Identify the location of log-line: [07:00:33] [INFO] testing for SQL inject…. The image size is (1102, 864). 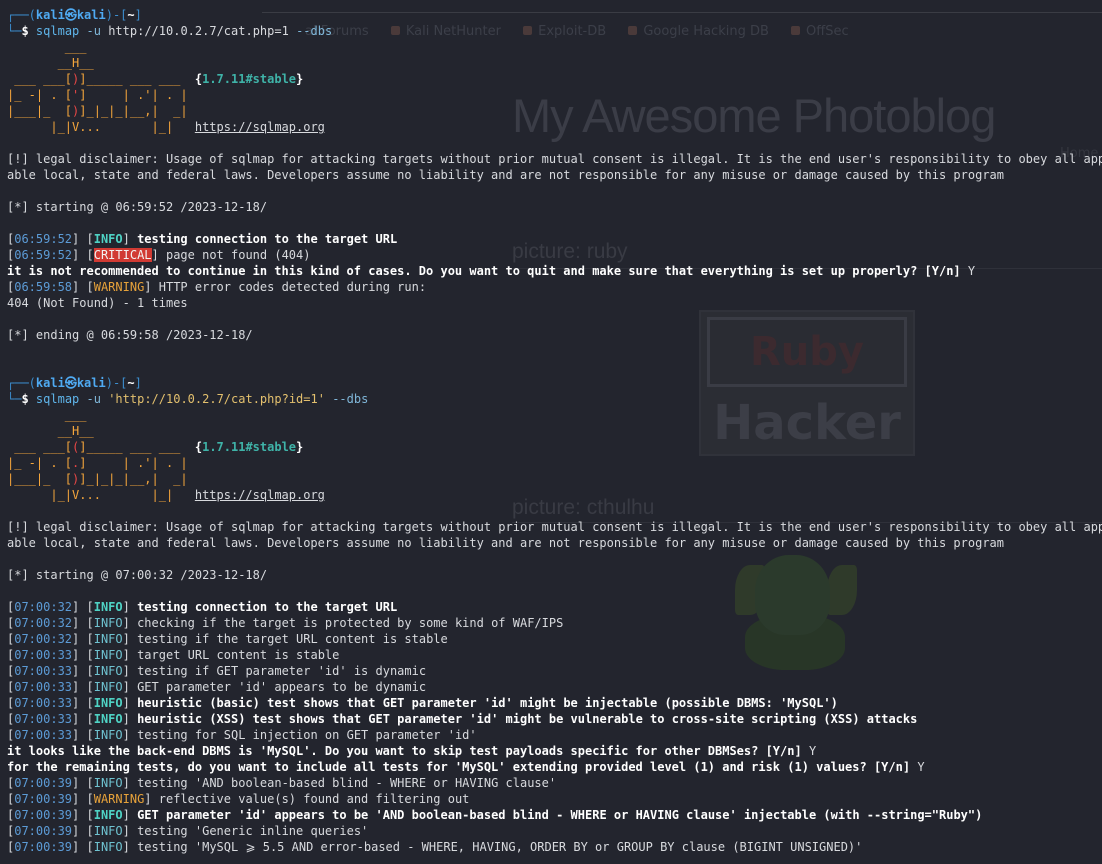
(554, 735).